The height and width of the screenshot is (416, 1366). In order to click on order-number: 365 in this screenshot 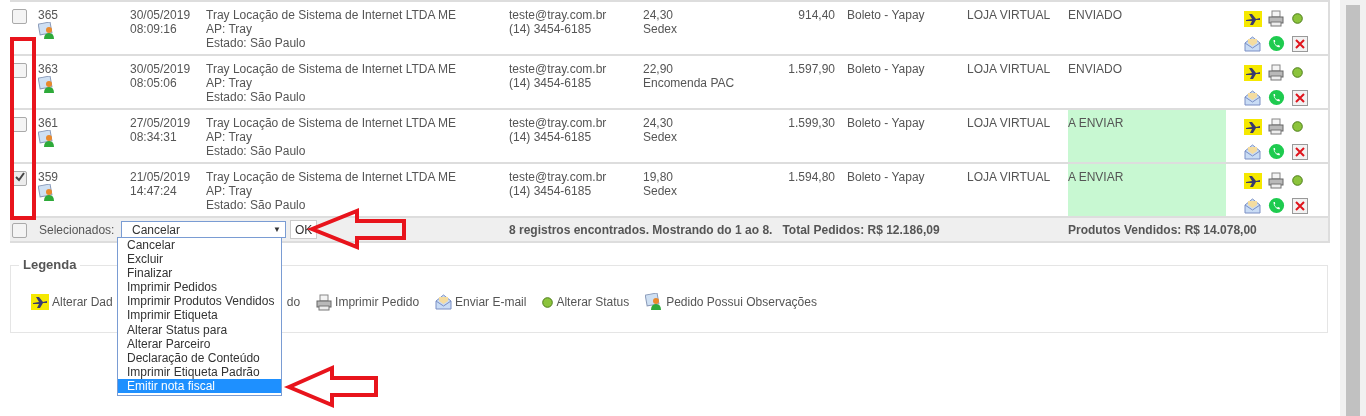, I will do `click(84, 15)`.